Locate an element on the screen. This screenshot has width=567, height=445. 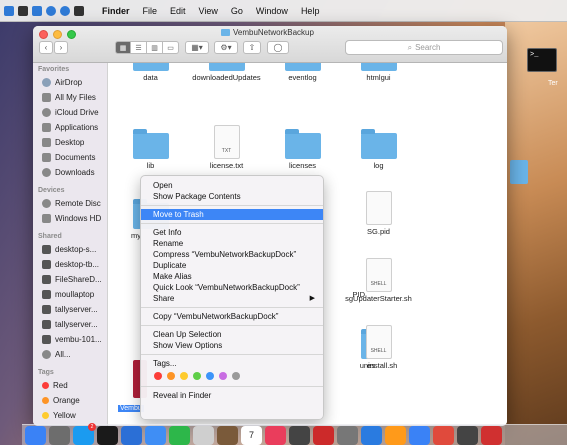
menu-item-compress: Compress “VembuNetworkBackupDock” is located at coordinates (232, 254).